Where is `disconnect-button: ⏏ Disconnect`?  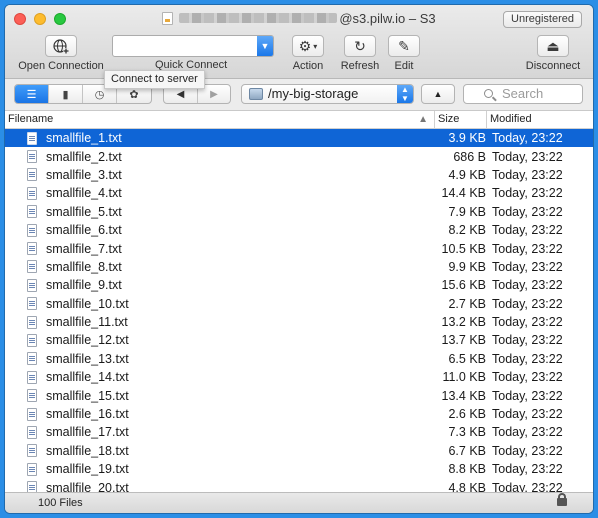
disconnect-button: ⏏ Disconnect is located at coordinates (553, 53).